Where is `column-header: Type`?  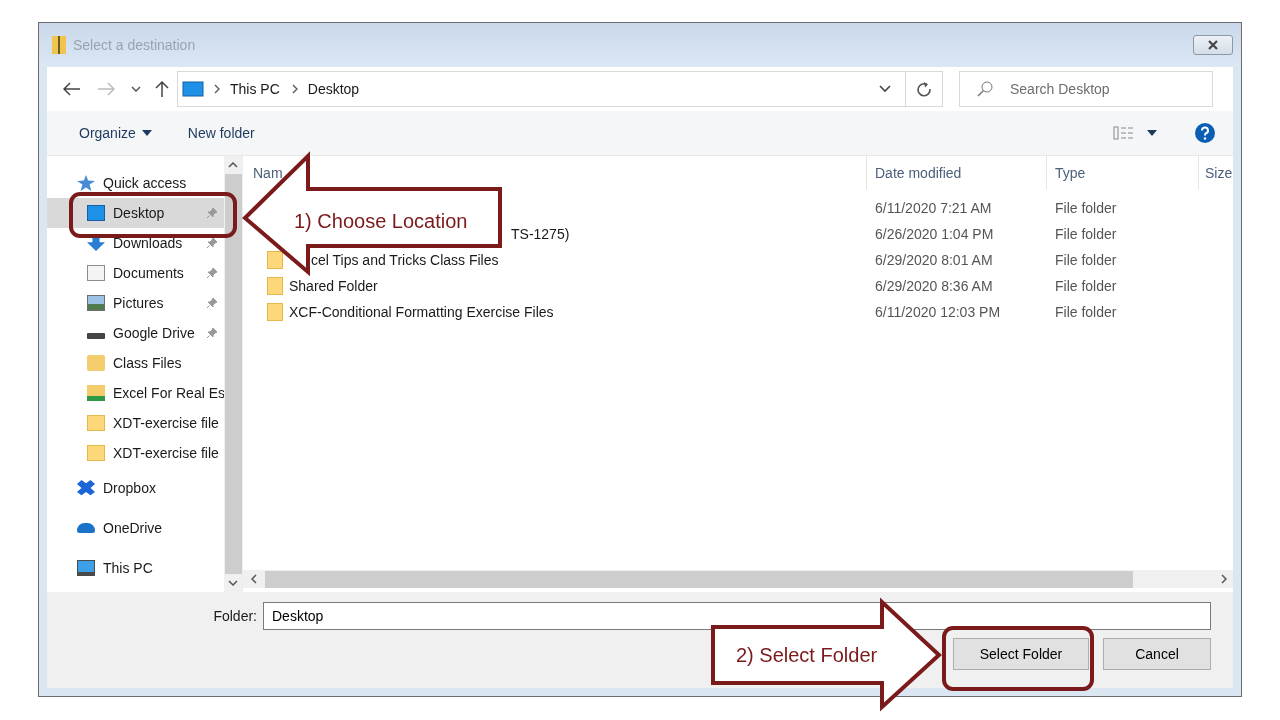 column-header: Type is located at coordinates (1123, 173).